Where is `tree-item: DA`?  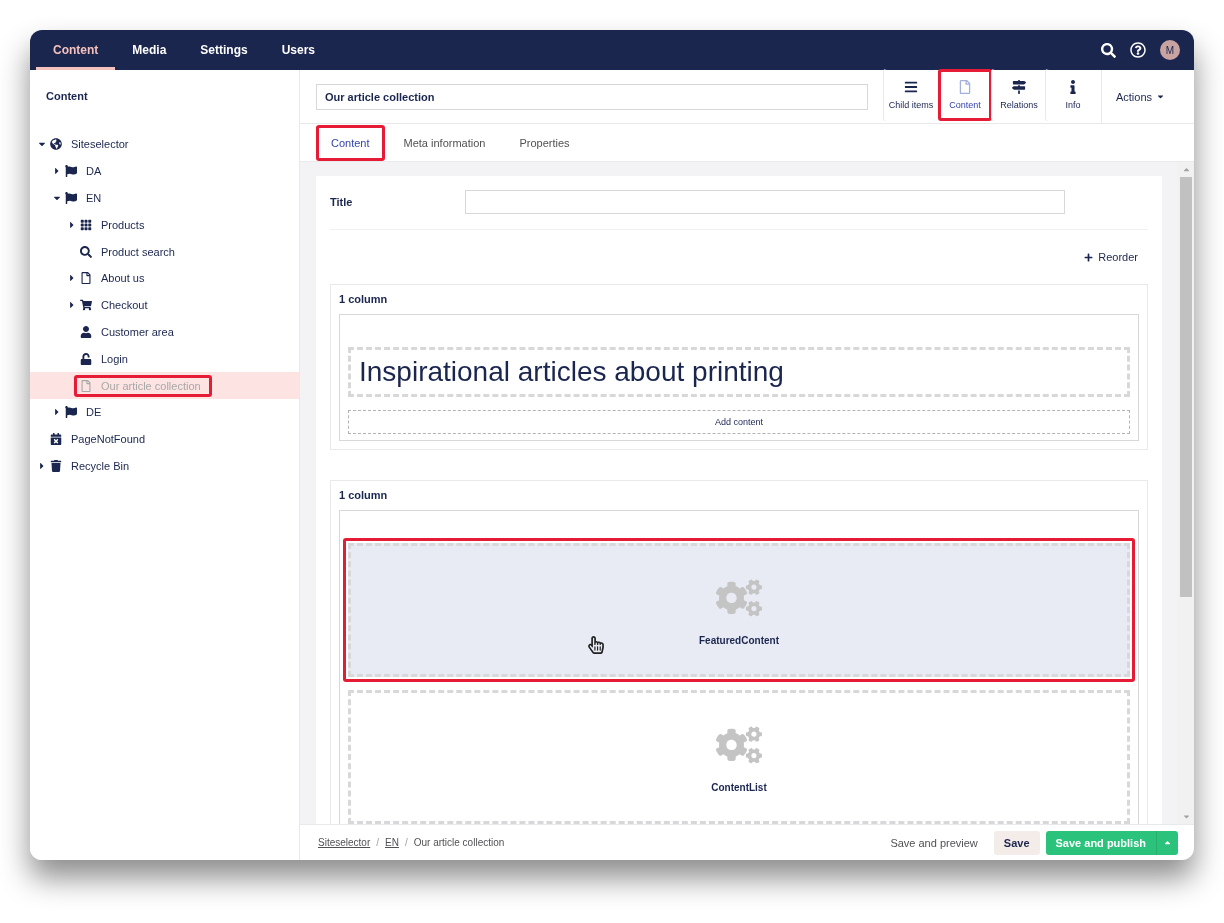
tree-item: DA is located at coordinates (86, 171).